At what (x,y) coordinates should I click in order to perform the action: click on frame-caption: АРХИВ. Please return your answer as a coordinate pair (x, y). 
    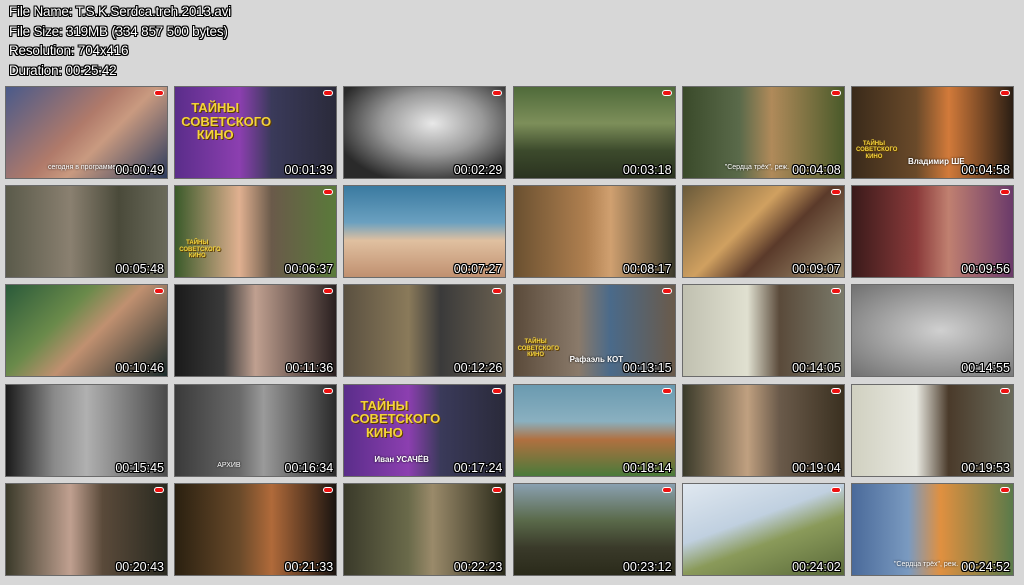
    Looking at the image, I should click on (229, 465).